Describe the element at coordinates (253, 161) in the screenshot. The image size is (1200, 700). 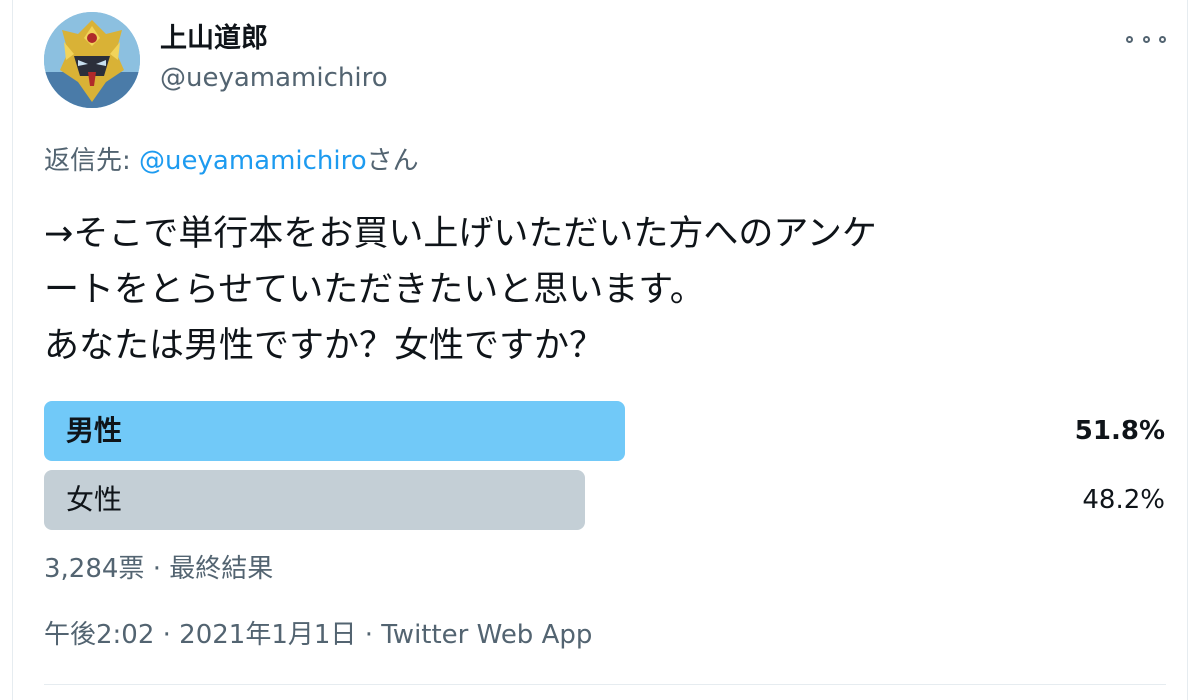
I see `reply-to-mention-link: @ueyamamichiro` at that location.